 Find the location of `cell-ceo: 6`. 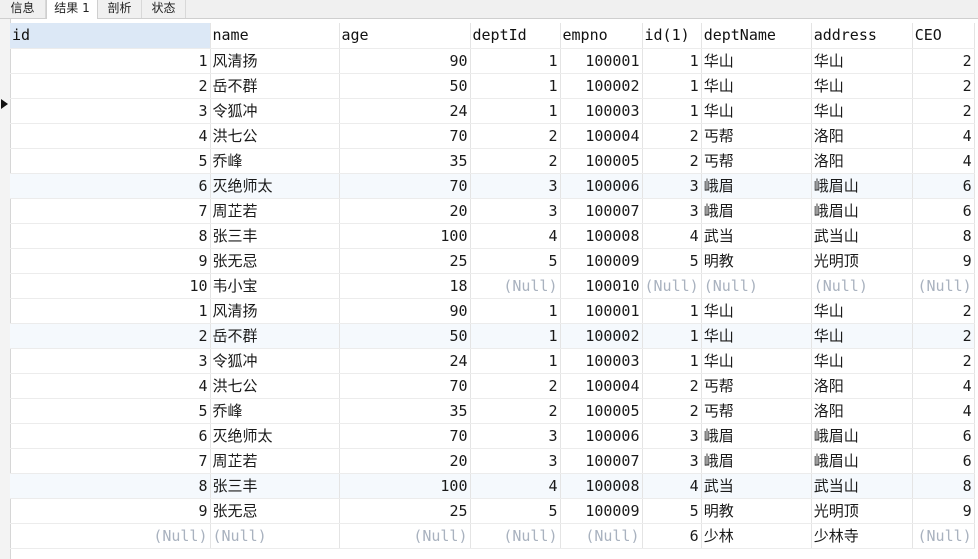

cell-ceo: 6 is located at coordinates (943, 436).